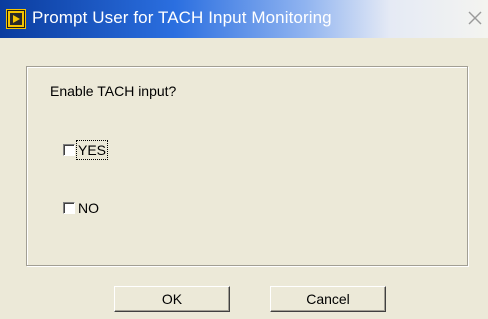 Image resolution: width=488 pixels, height=319 pixels. I want to click on labview-app-icon, so click(16, 19).